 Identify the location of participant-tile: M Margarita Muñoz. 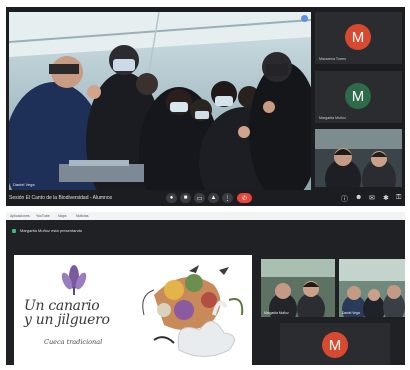
(358, 97).